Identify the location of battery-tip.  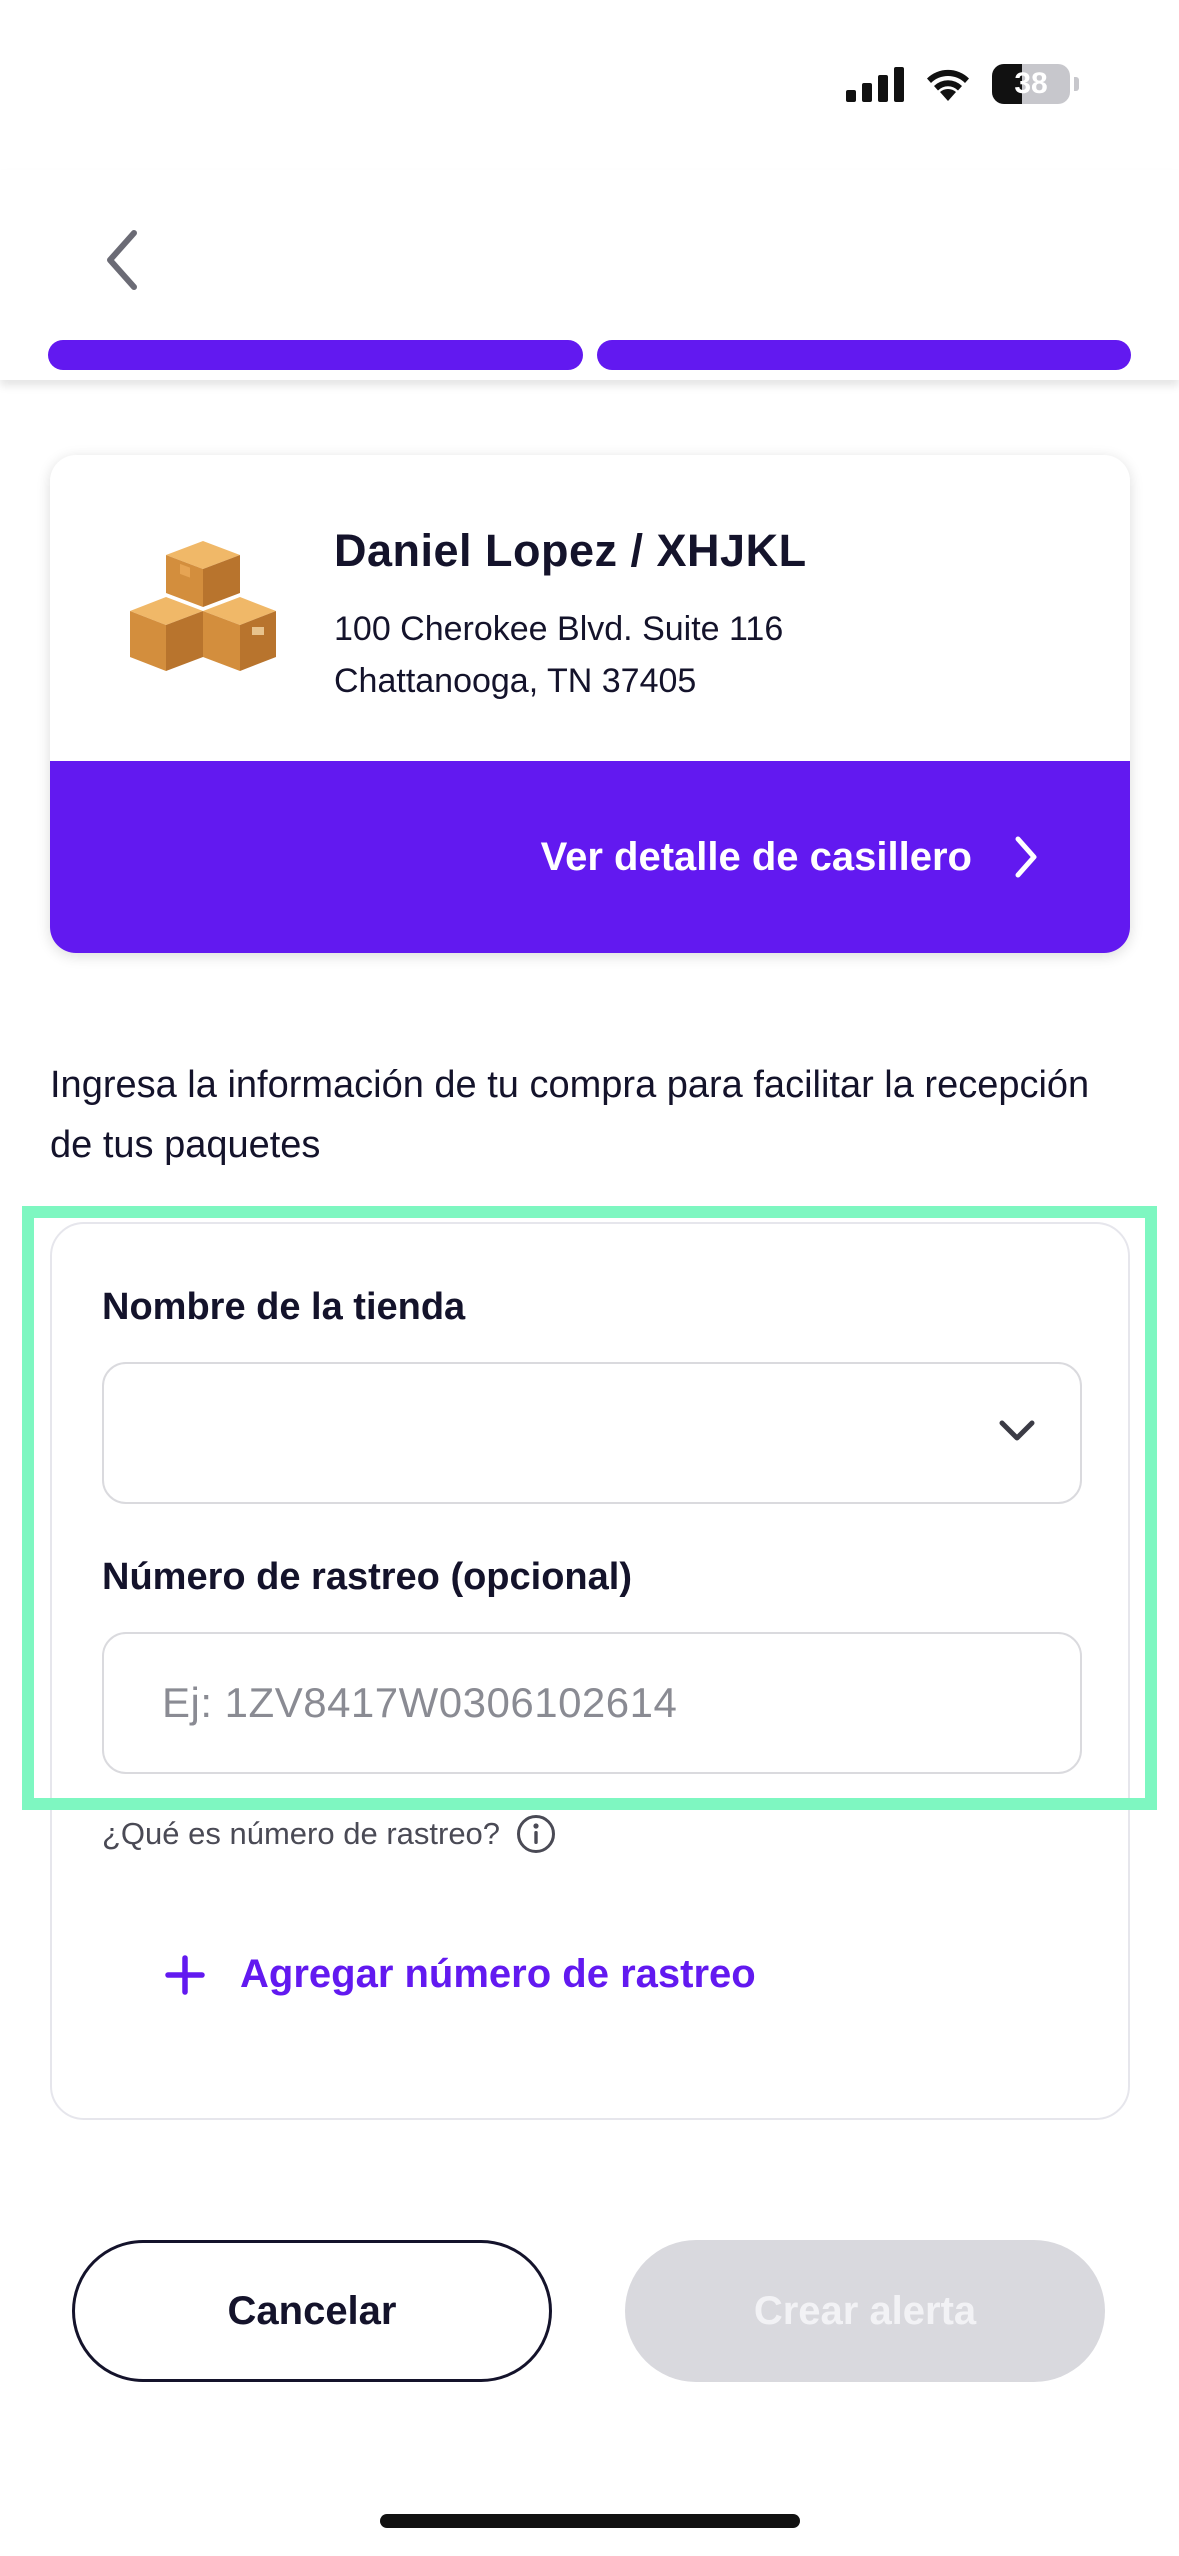
(1076, 84).